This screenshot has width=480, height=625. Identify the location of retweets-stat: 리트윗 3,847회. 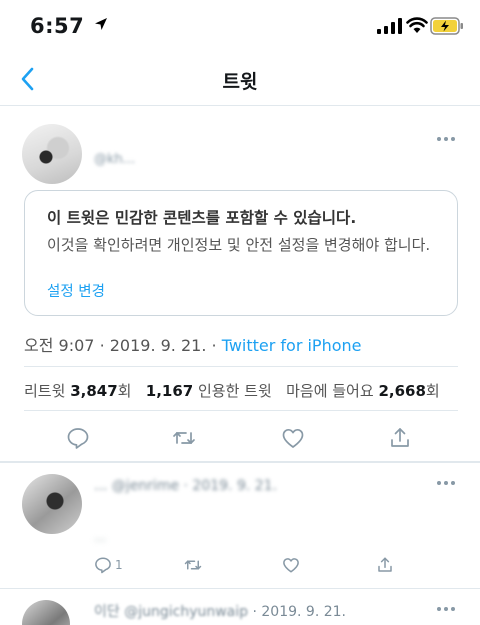
(77, 391).